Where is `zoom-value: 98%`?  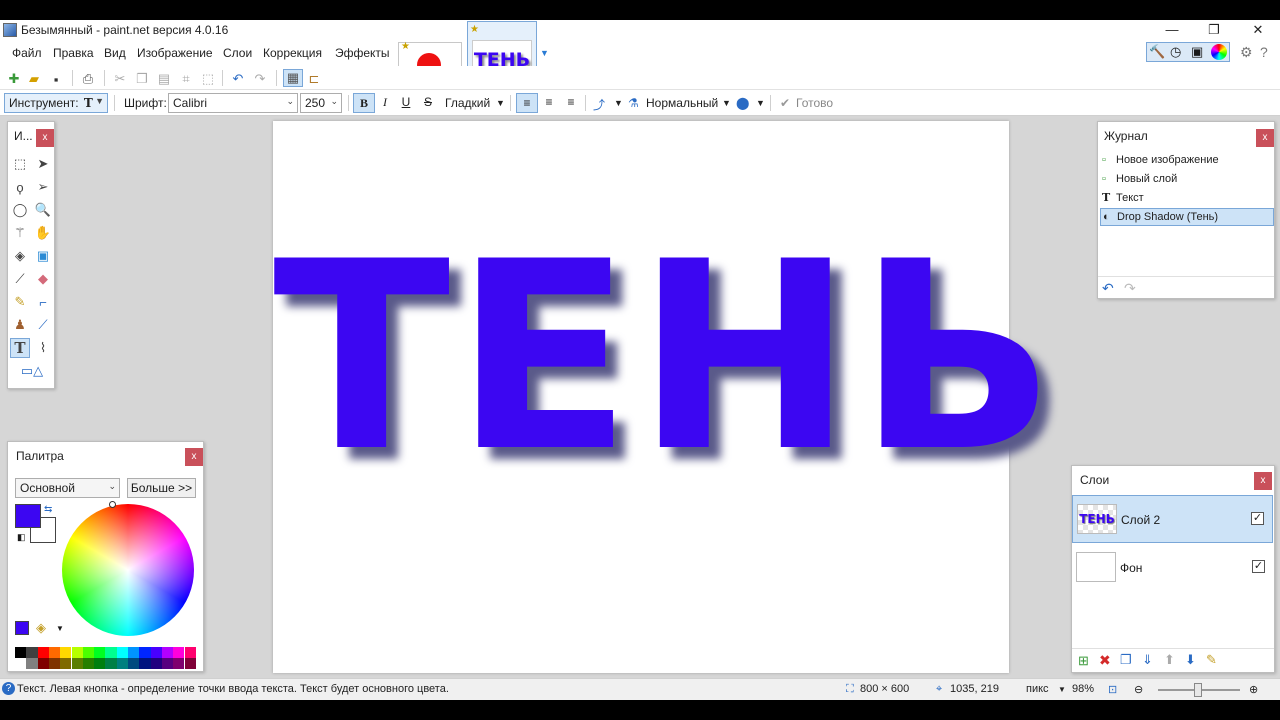
zoom-value: 98% is located at coordinates (1083, 689).